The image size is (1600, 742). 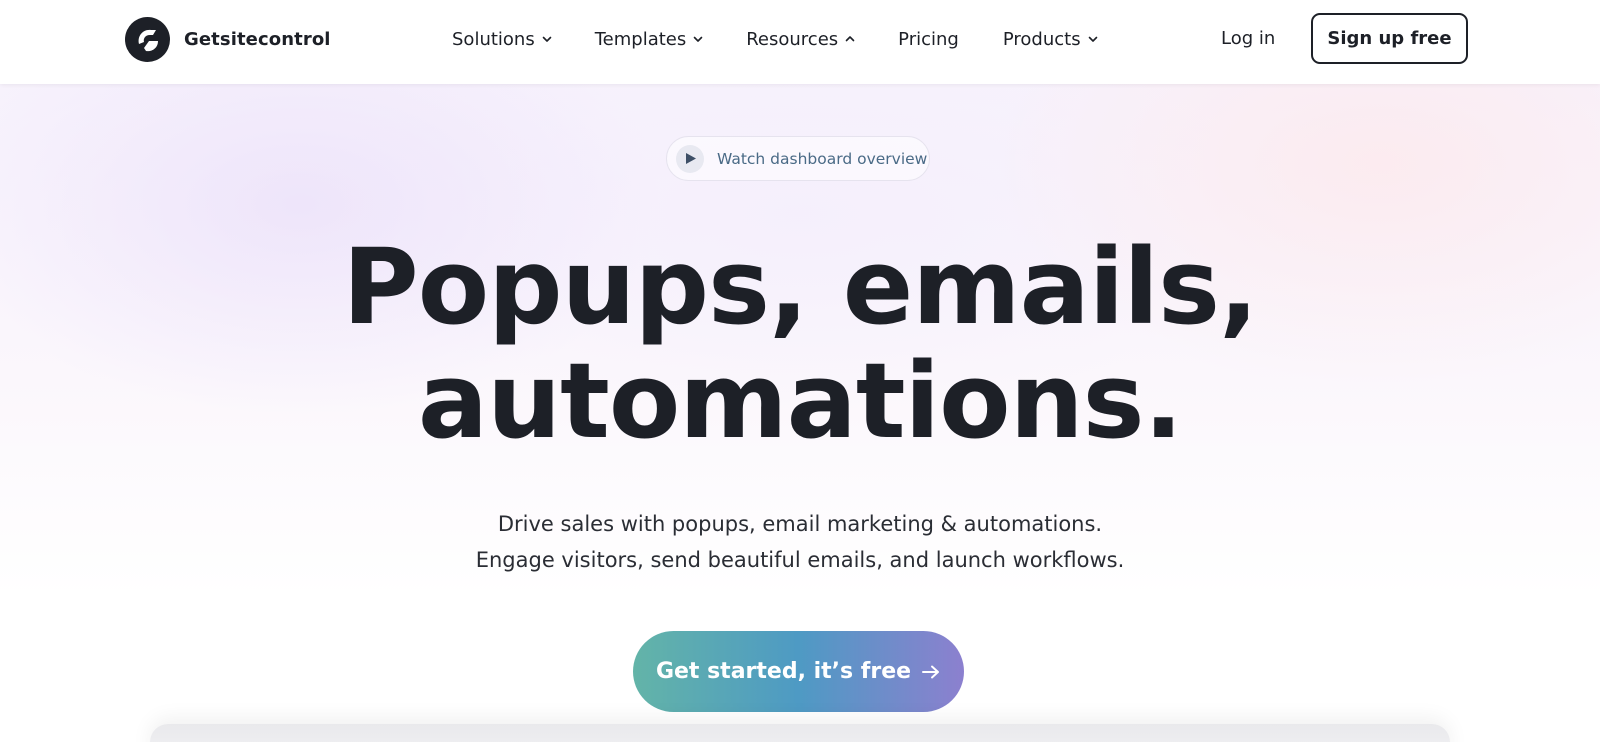 What do you see at coordinates (822, 158) in the screenshot?
I see `watch-overview-label: Watch dashboard overview` at bounding box center [822, 158].